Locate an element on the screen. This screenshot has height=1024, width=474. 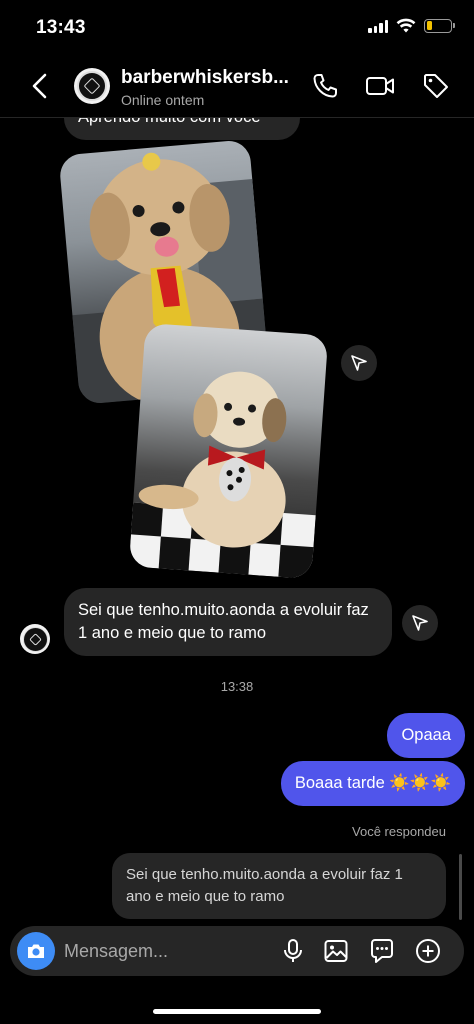
wifi-icon is located at coordinates (406, 25).